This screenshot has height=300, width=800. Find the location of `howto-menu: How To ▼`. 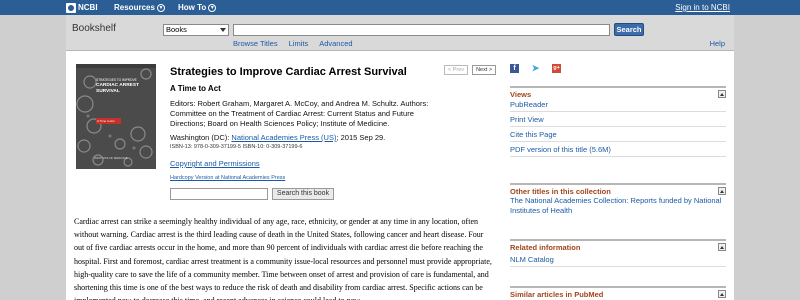

howto-menu: How To ▼ is located at coordinates (197, 7).